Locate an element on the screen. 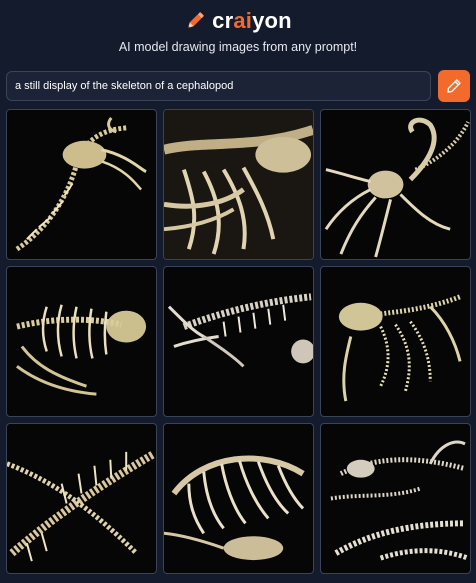 The width and height of the screenshot is (476, 583). brand-suffix: yon is located at coordinates (272, 20).